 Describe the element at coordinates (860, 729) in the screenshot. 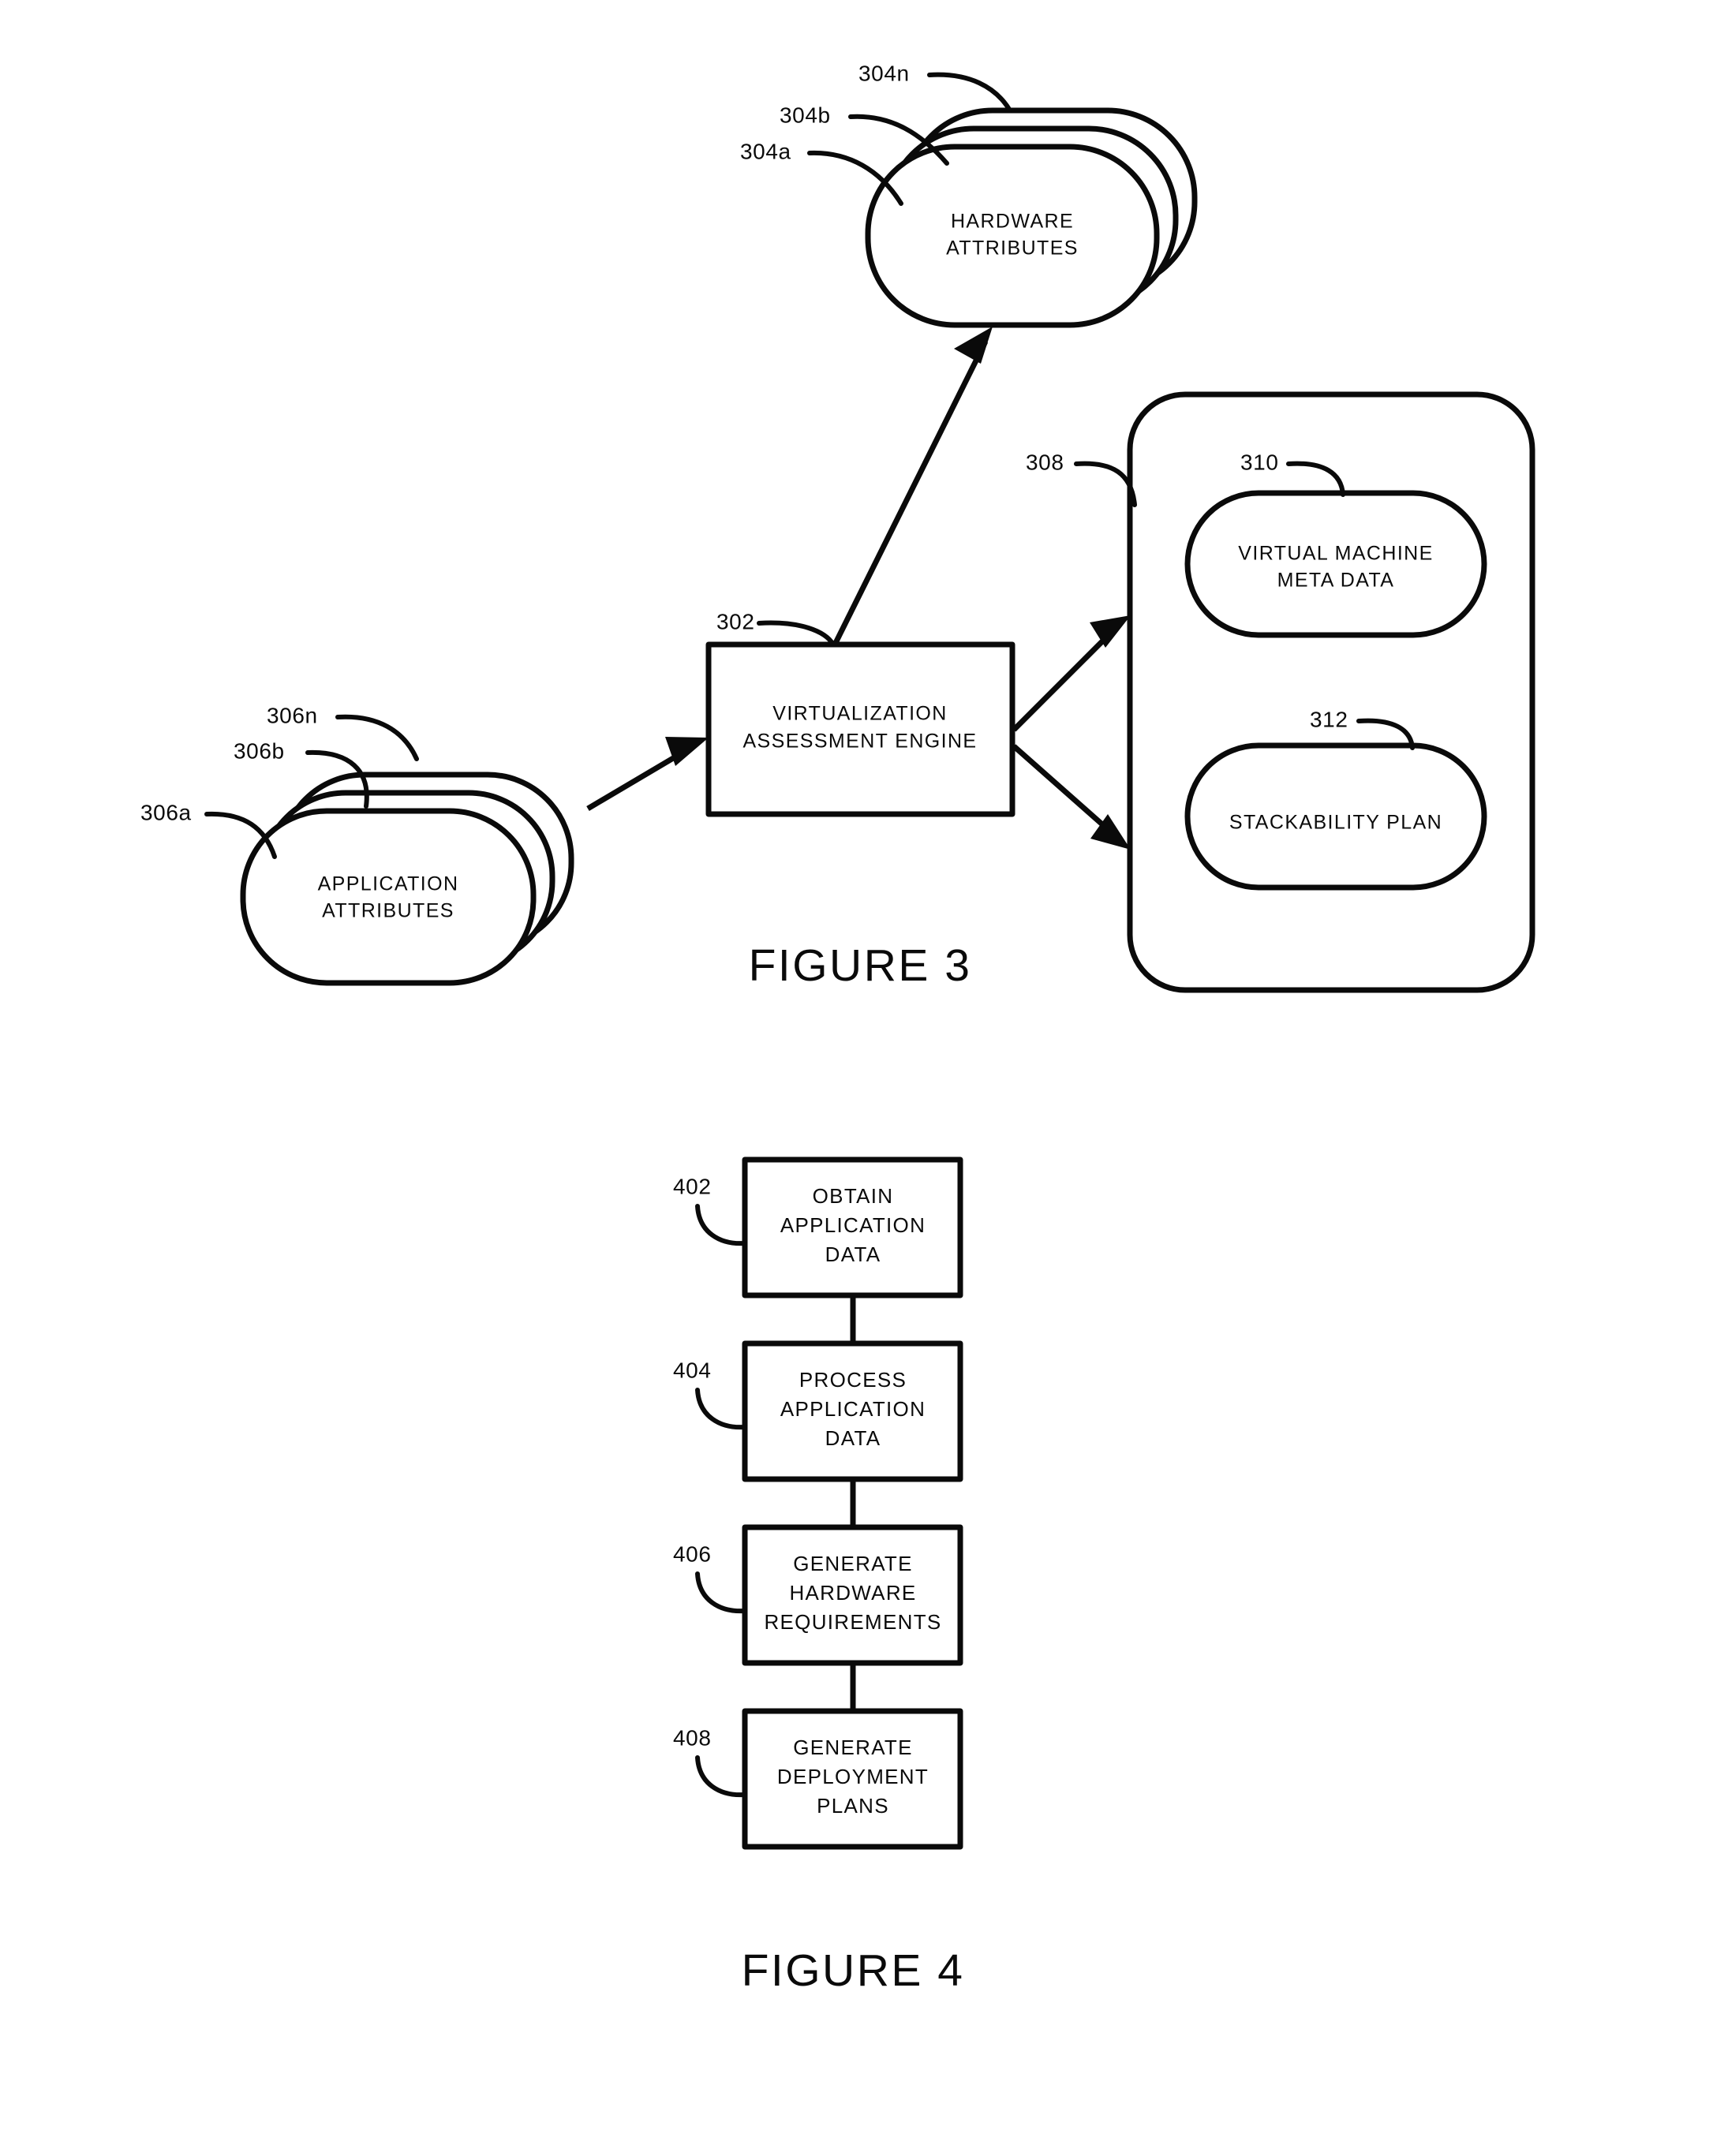

I see `engine-box` at that location.